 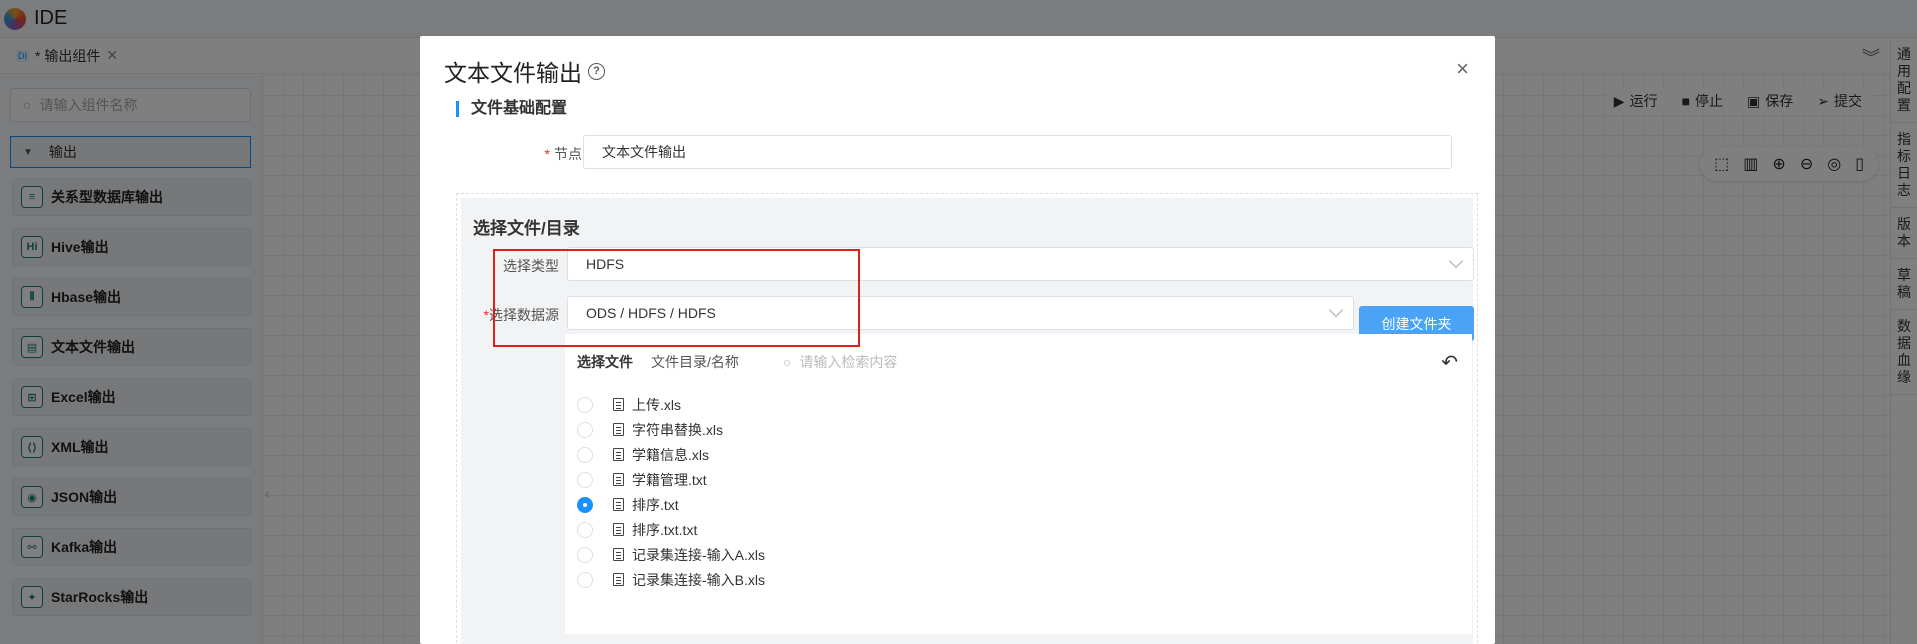 What do you see at coordinates (787, 362) in the screenshot?
I see `search-icon: ○` at bounding box center [787, 362].